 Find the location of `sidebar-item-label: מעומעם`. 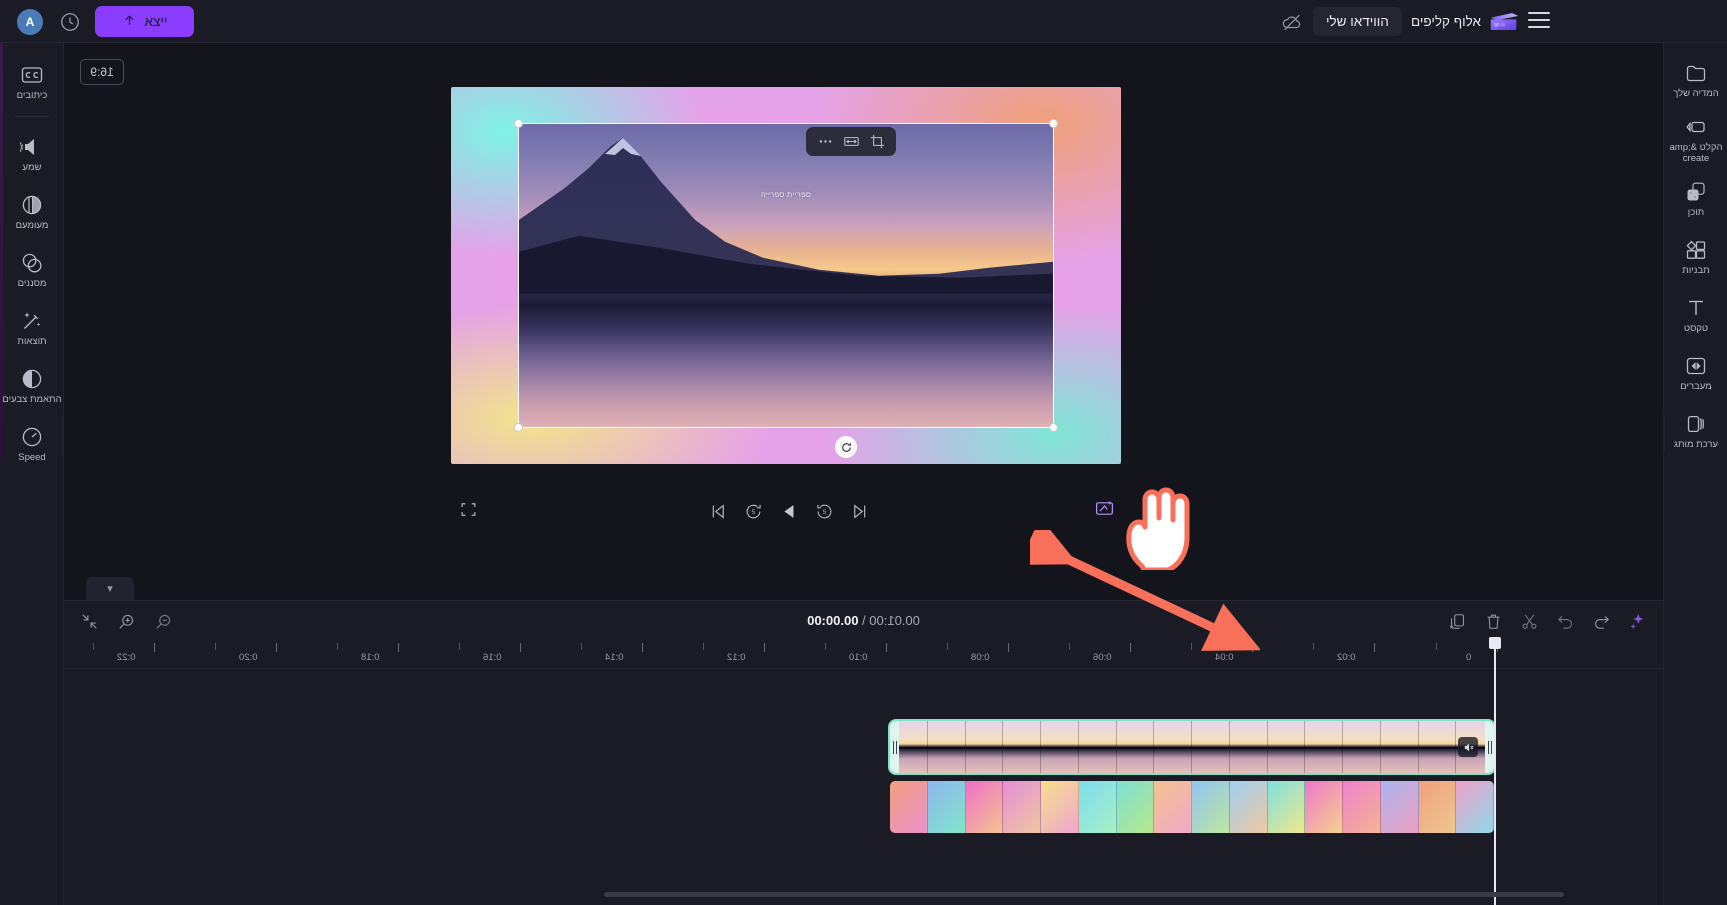

sidebar-item-label: מעומעם is located at coordinates (32, 225).